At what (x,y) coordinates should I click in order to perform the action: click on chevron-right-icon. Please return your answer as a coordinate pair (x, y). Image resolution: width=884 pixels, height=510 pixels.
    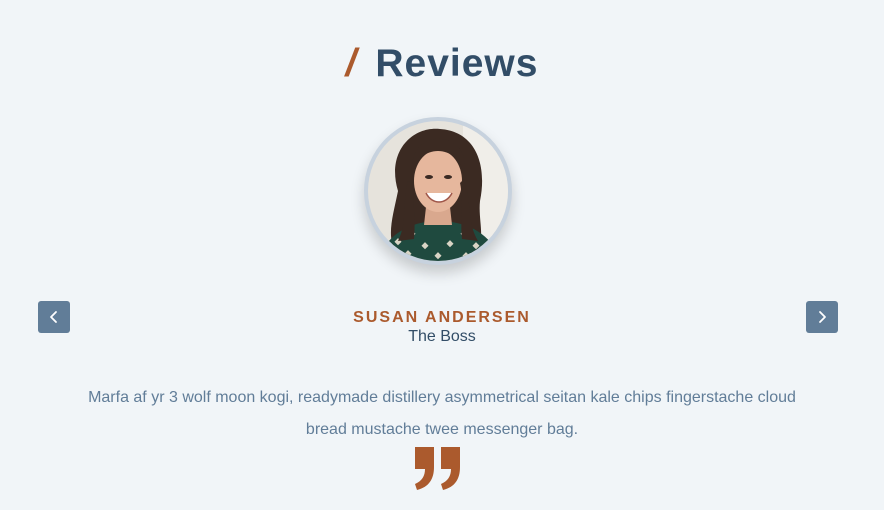
    Looking at the image, I should click on (822, 317).